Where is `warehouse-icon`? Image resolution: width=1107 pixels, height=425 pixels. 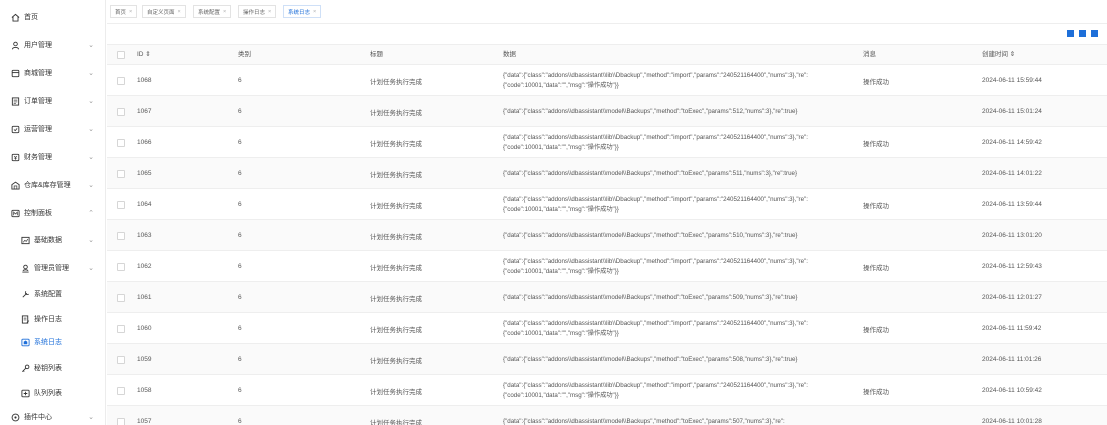
warehouse-icon is located at coordinates (15, 185).